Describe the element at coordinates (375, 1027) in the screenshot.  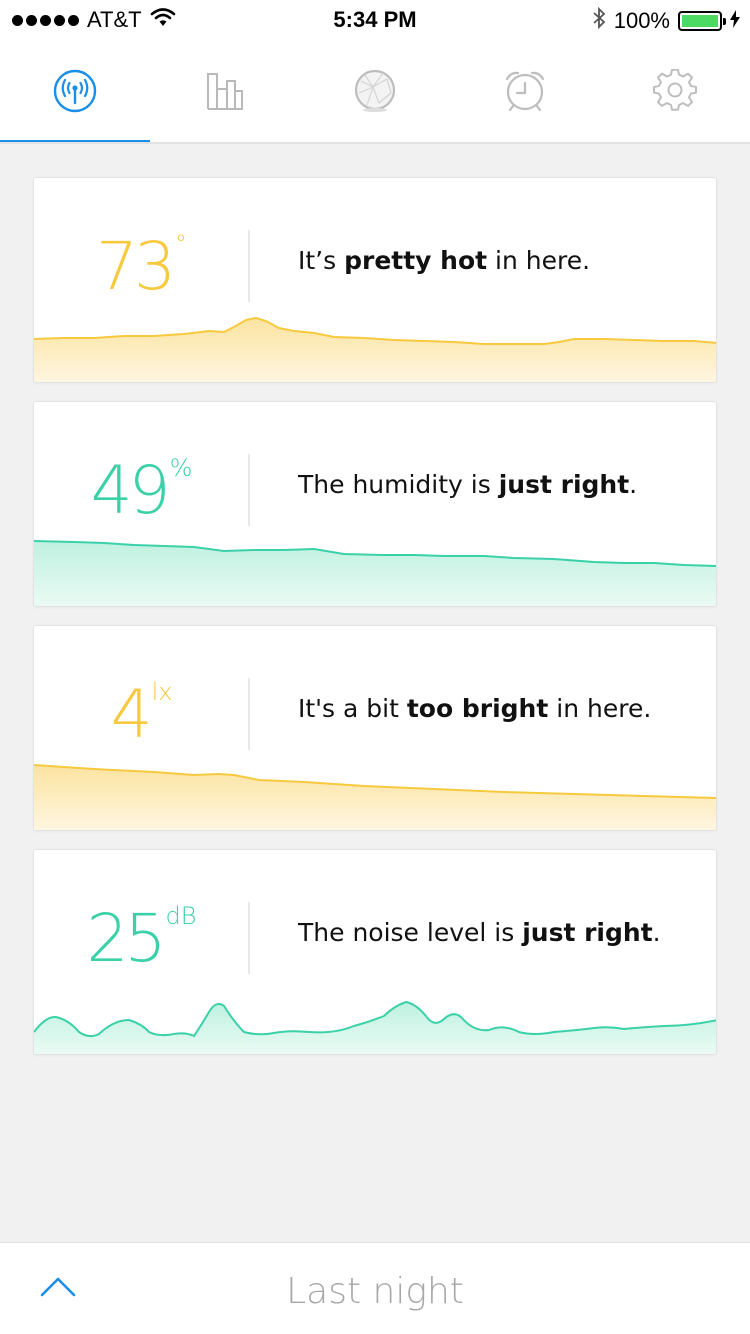
I see `noise-graph` at that location.